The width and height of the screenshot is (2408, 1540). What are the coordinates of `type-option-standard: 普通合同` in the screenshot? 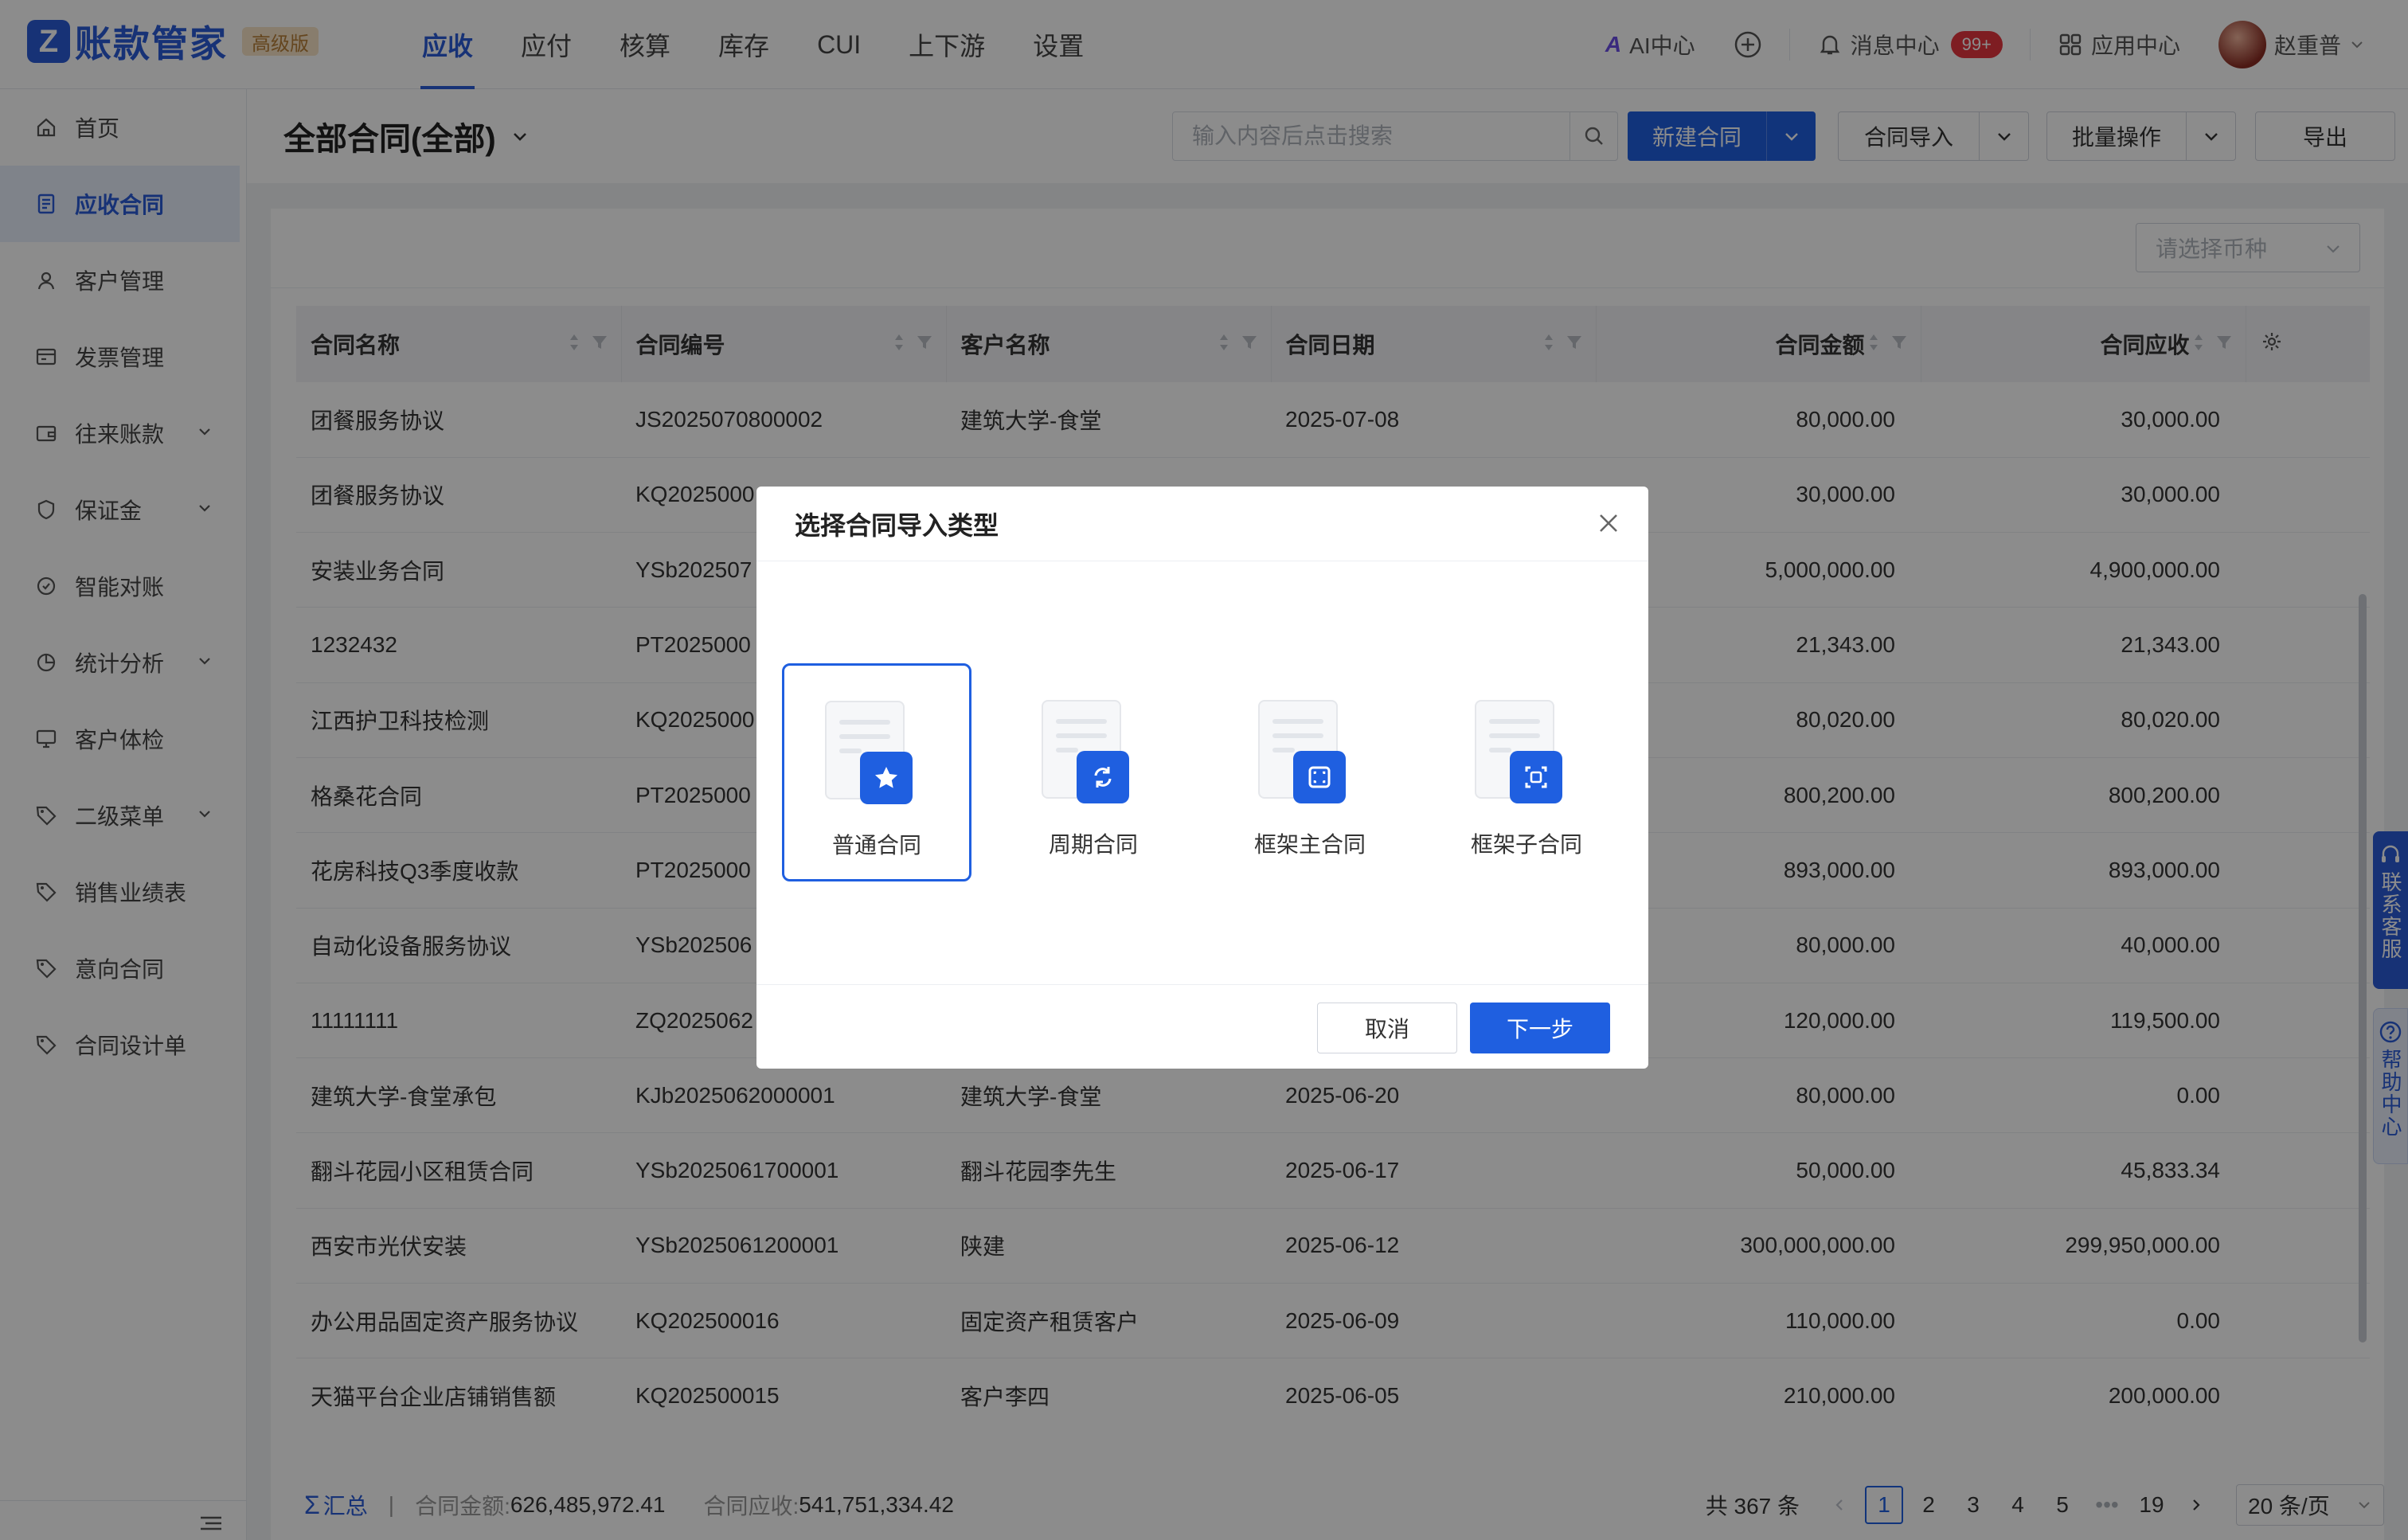 It's located at (876, 772).